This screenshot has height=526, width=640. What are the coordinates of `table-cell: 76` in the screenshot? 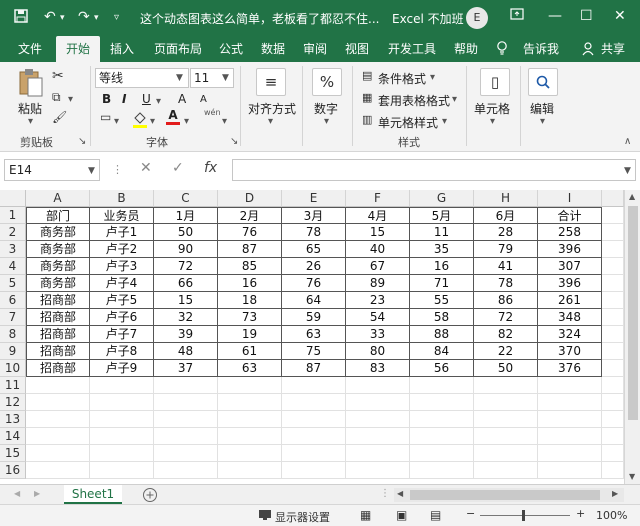 It's located at (314, 283).